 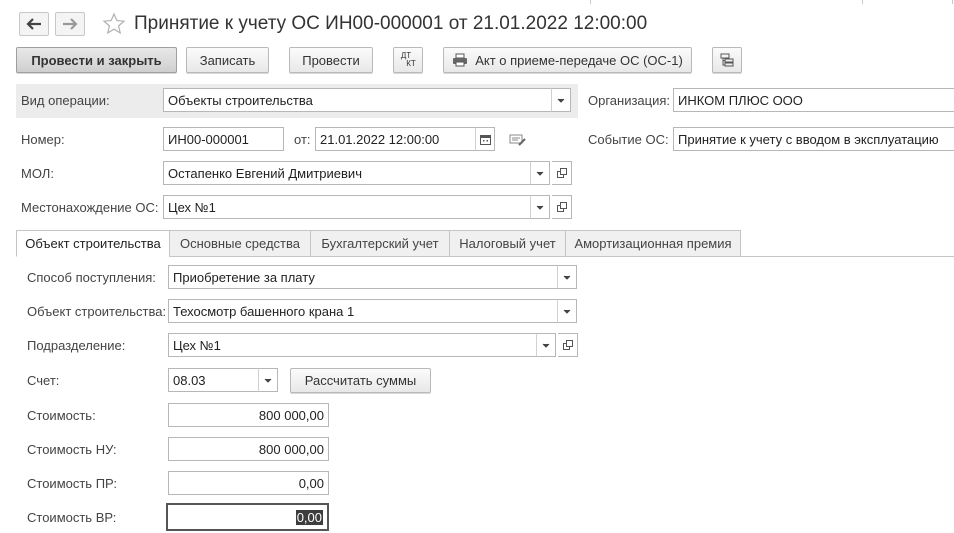 What do you see at coordinates (96, 60) in the screenshot?
I see `post-and-close-button: Провести и закрыть` at bounding box center [96, 60].